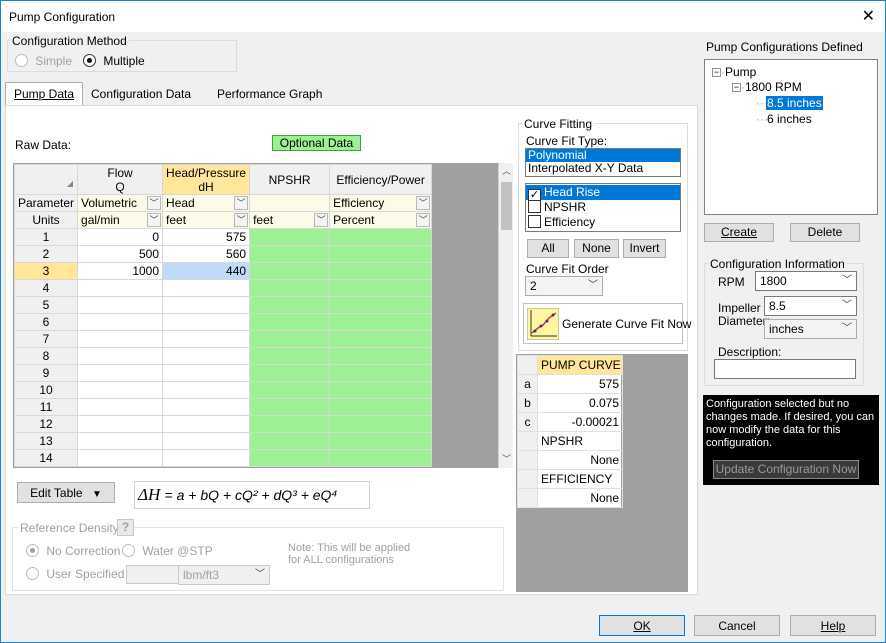  Describe the element at coordinates (603, 222) in the screenshot. I see `check-efficiency: Efficiency` at that location.